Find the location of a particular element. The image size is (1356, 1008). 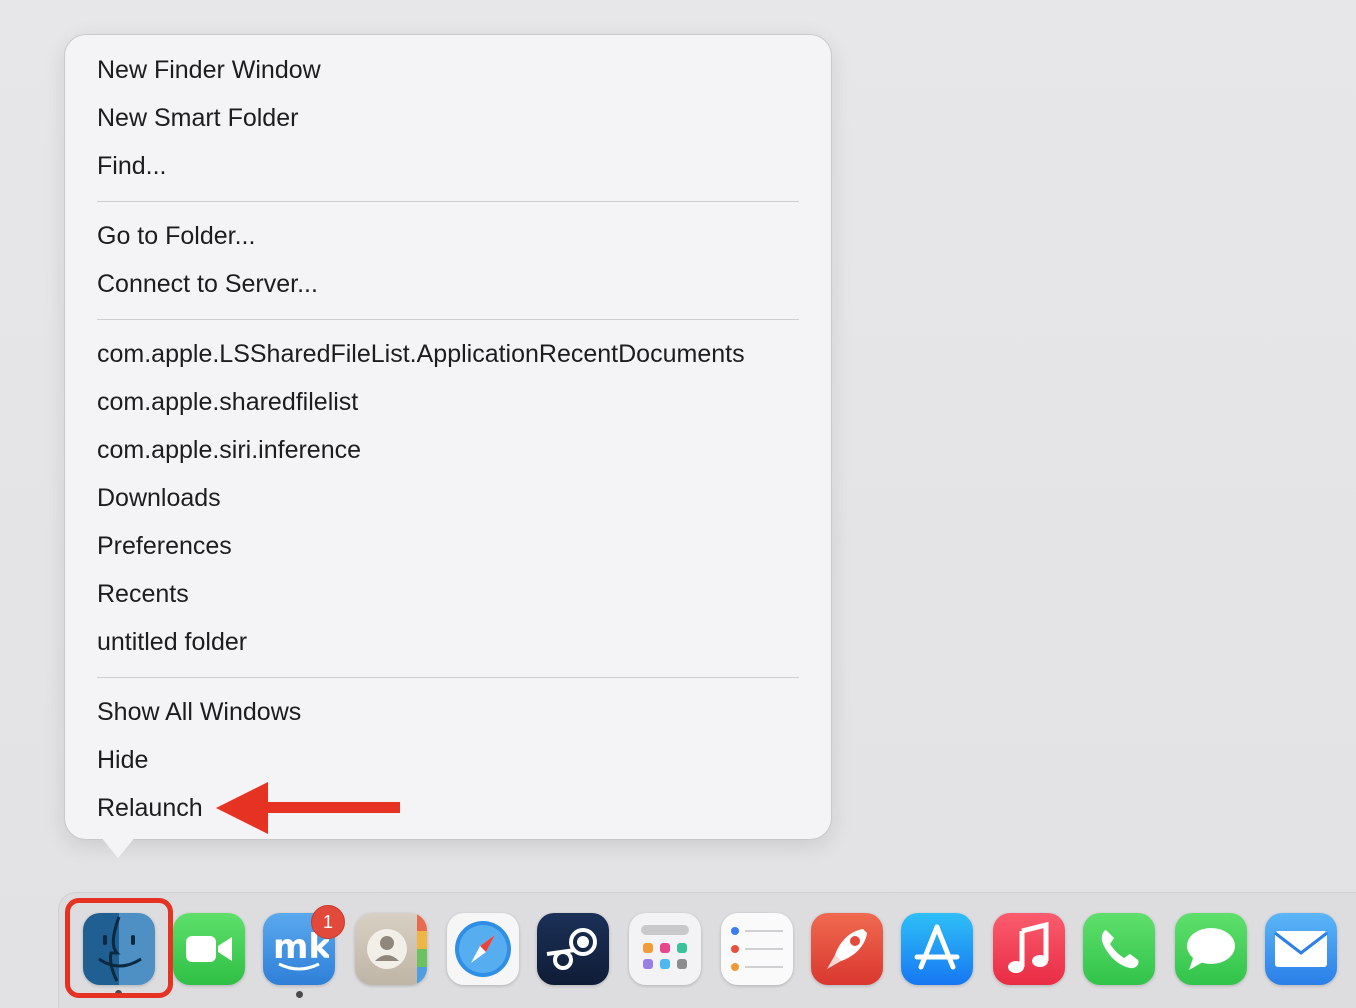

menu-item-recent-folder: Preferences is located at coordinates (448, 546).